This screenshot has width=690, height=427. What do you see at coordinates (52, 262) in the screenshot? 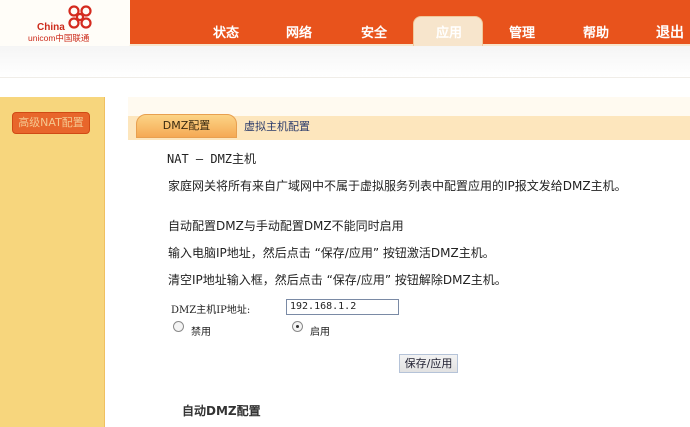
I see `sidebar: 高级NAT配置` at bounding box center [52, 262].